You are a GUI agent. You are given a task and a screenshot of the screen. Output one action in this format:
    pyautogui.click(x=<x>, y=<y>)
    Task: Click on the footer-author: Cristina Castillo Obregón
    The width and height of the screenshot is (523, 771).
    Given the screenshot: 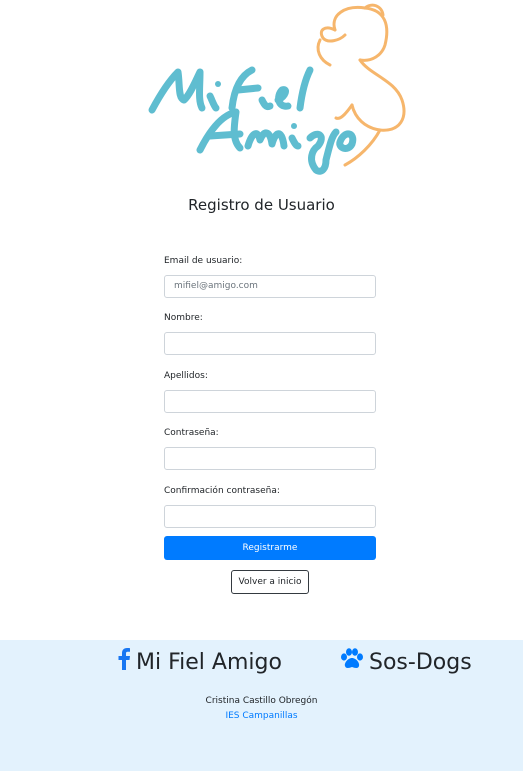 What is the action you would take?
    pyautogui.click(x=261, y=701)
    